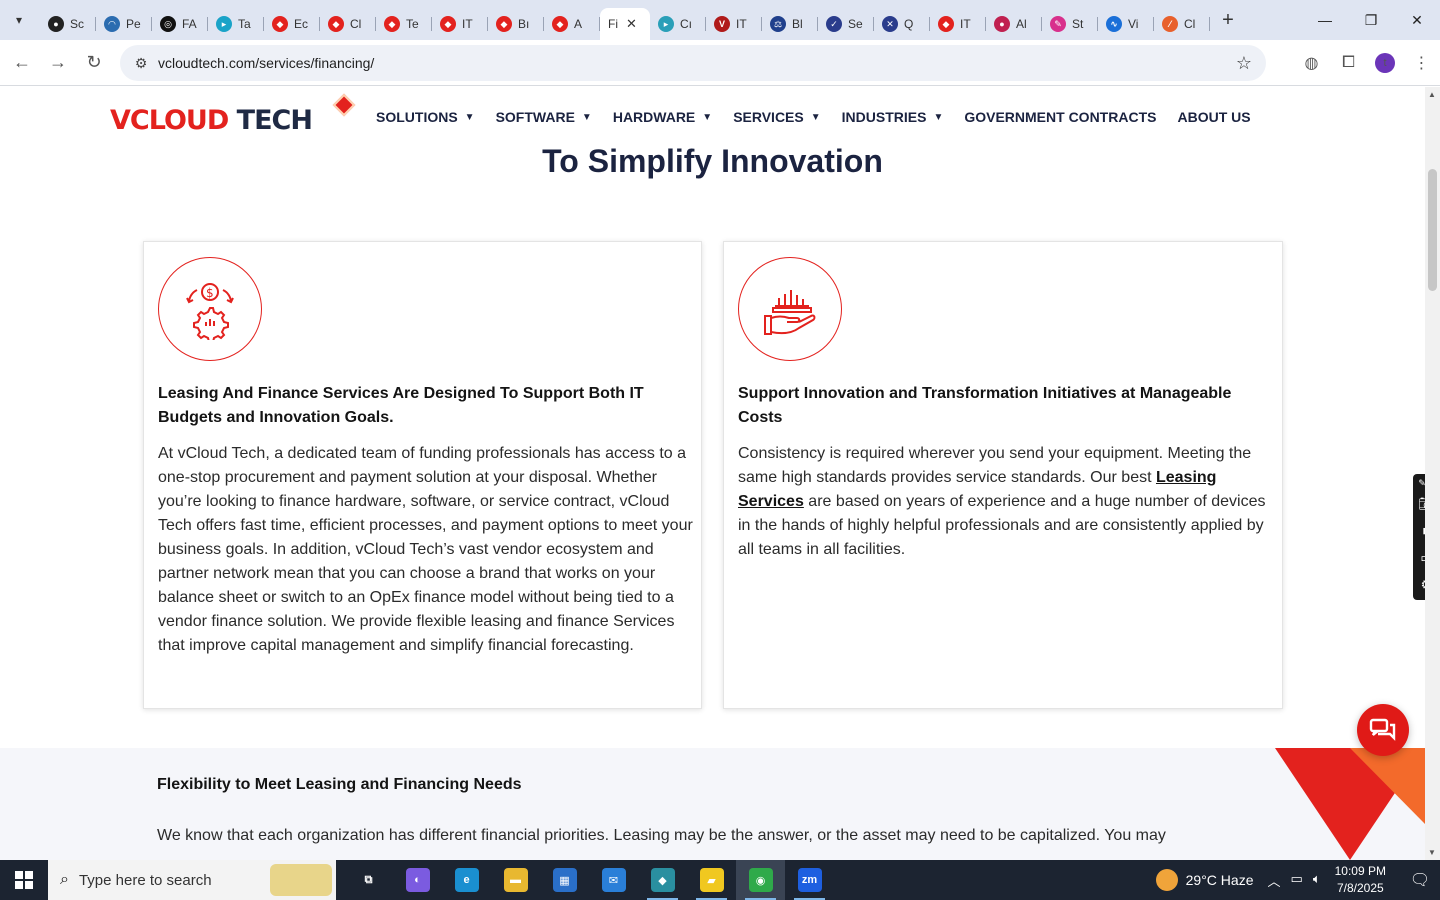 Image resolution: width=1440 pixels, height=900 pixels. What do you see at coordinates (1432, 94) in the screenshot?
I see `scroll-up-arrow-icon: ▲` at bounding box center [1432, 94].